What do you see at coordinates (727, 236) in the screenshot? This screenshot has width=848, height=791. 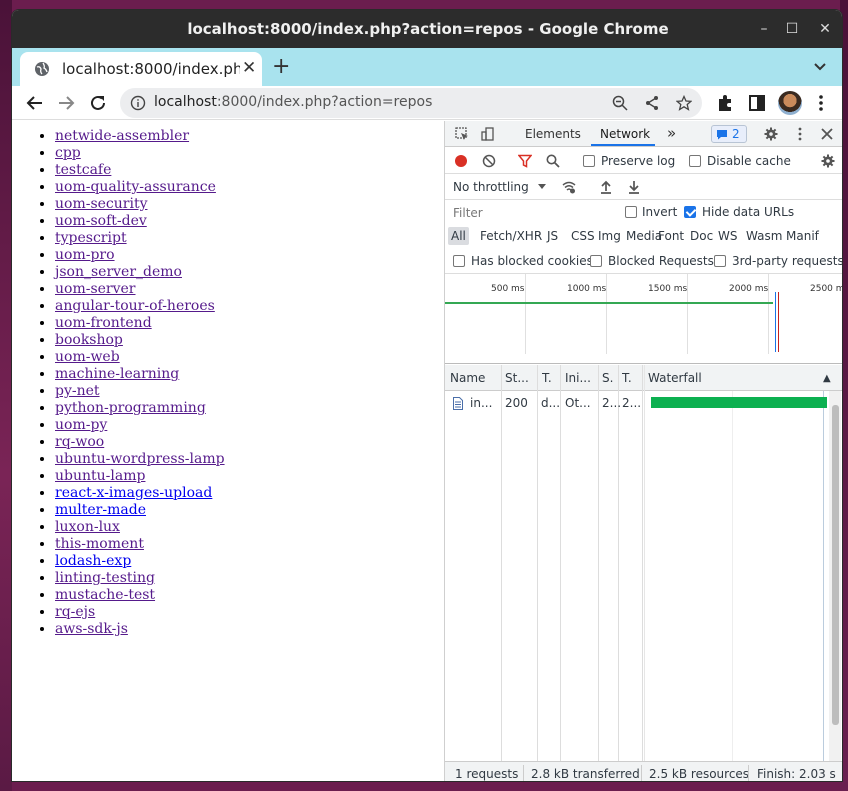 I see `filter-type-ws: WS` at bounding box center [727, 236].